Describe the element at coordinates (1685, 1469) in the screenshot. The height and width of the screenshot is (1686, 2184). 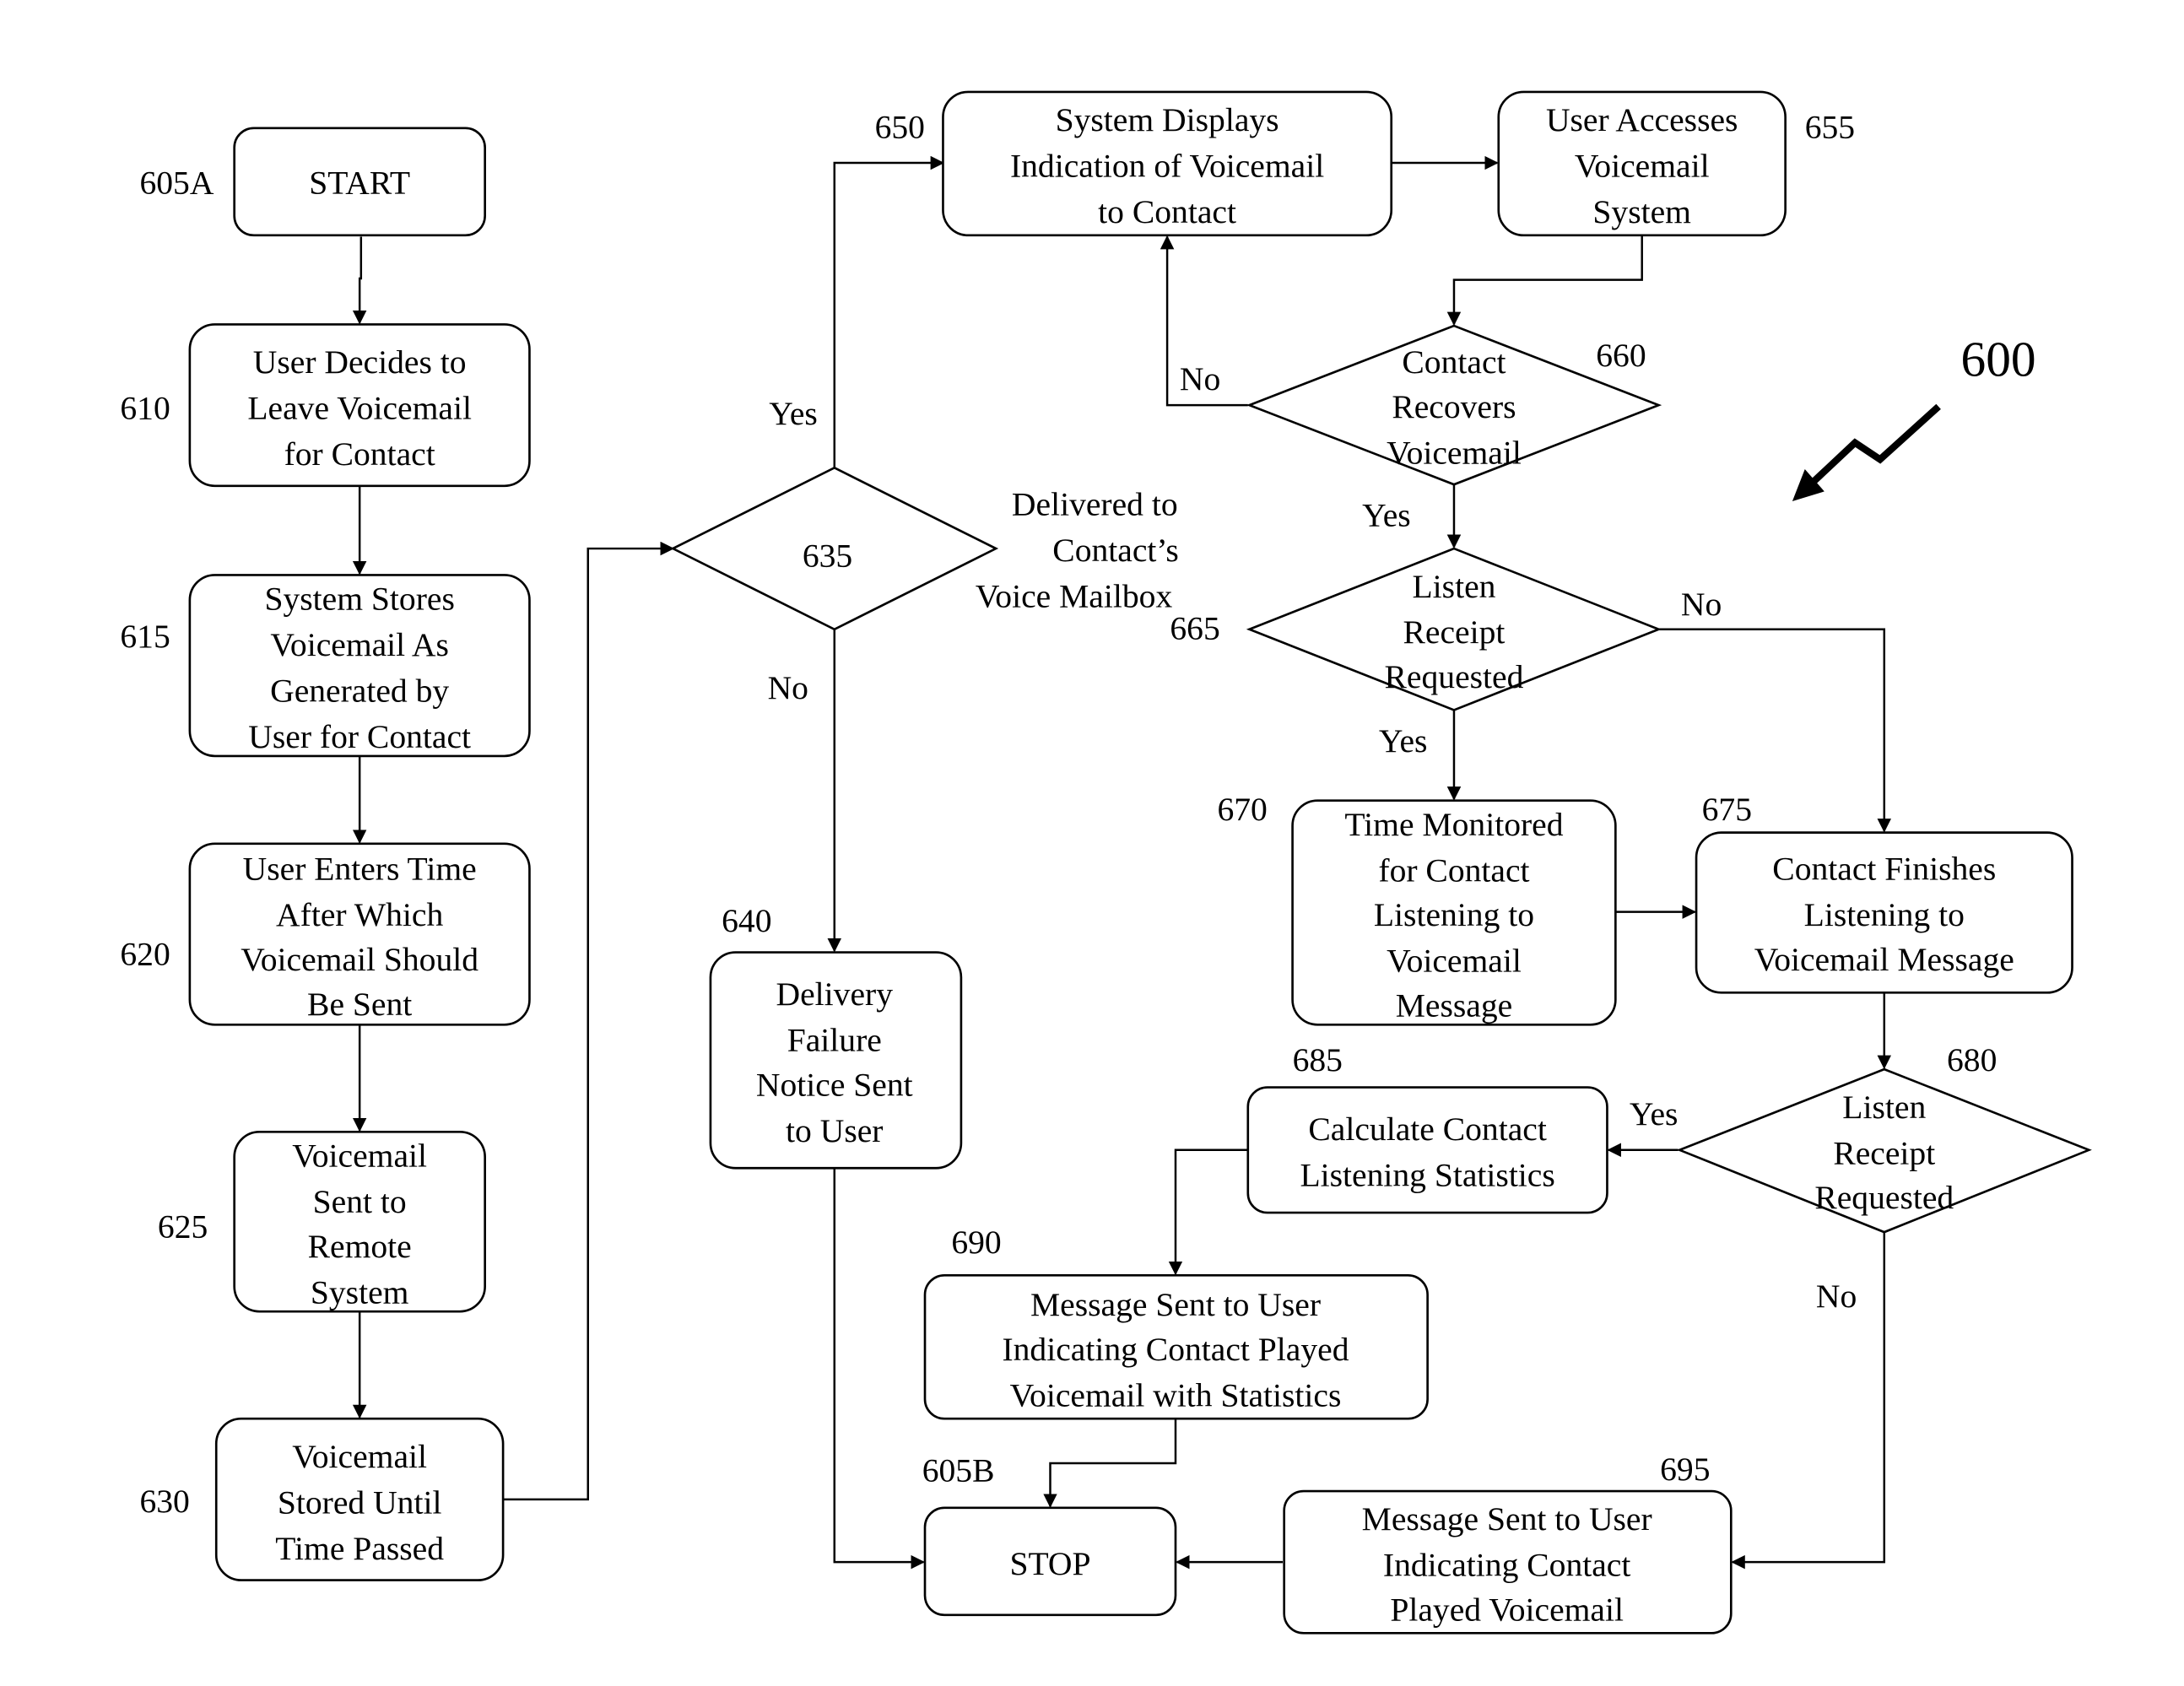
I see `node-695-ref: 695` at that location.